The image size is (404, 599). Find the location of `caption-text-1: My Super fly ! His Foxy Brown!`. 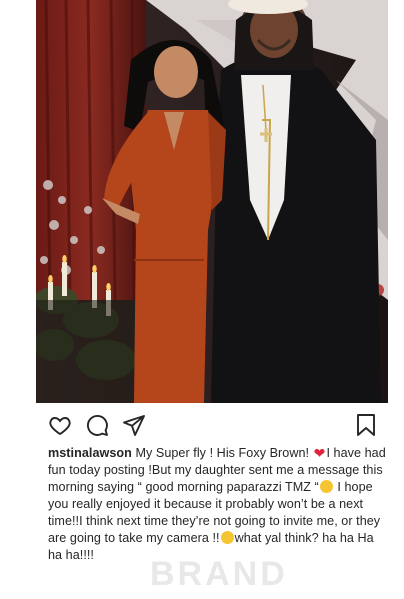

caption-text-1: My Super fly ! His Foxy Brown! is located at coordinates (222, 453).